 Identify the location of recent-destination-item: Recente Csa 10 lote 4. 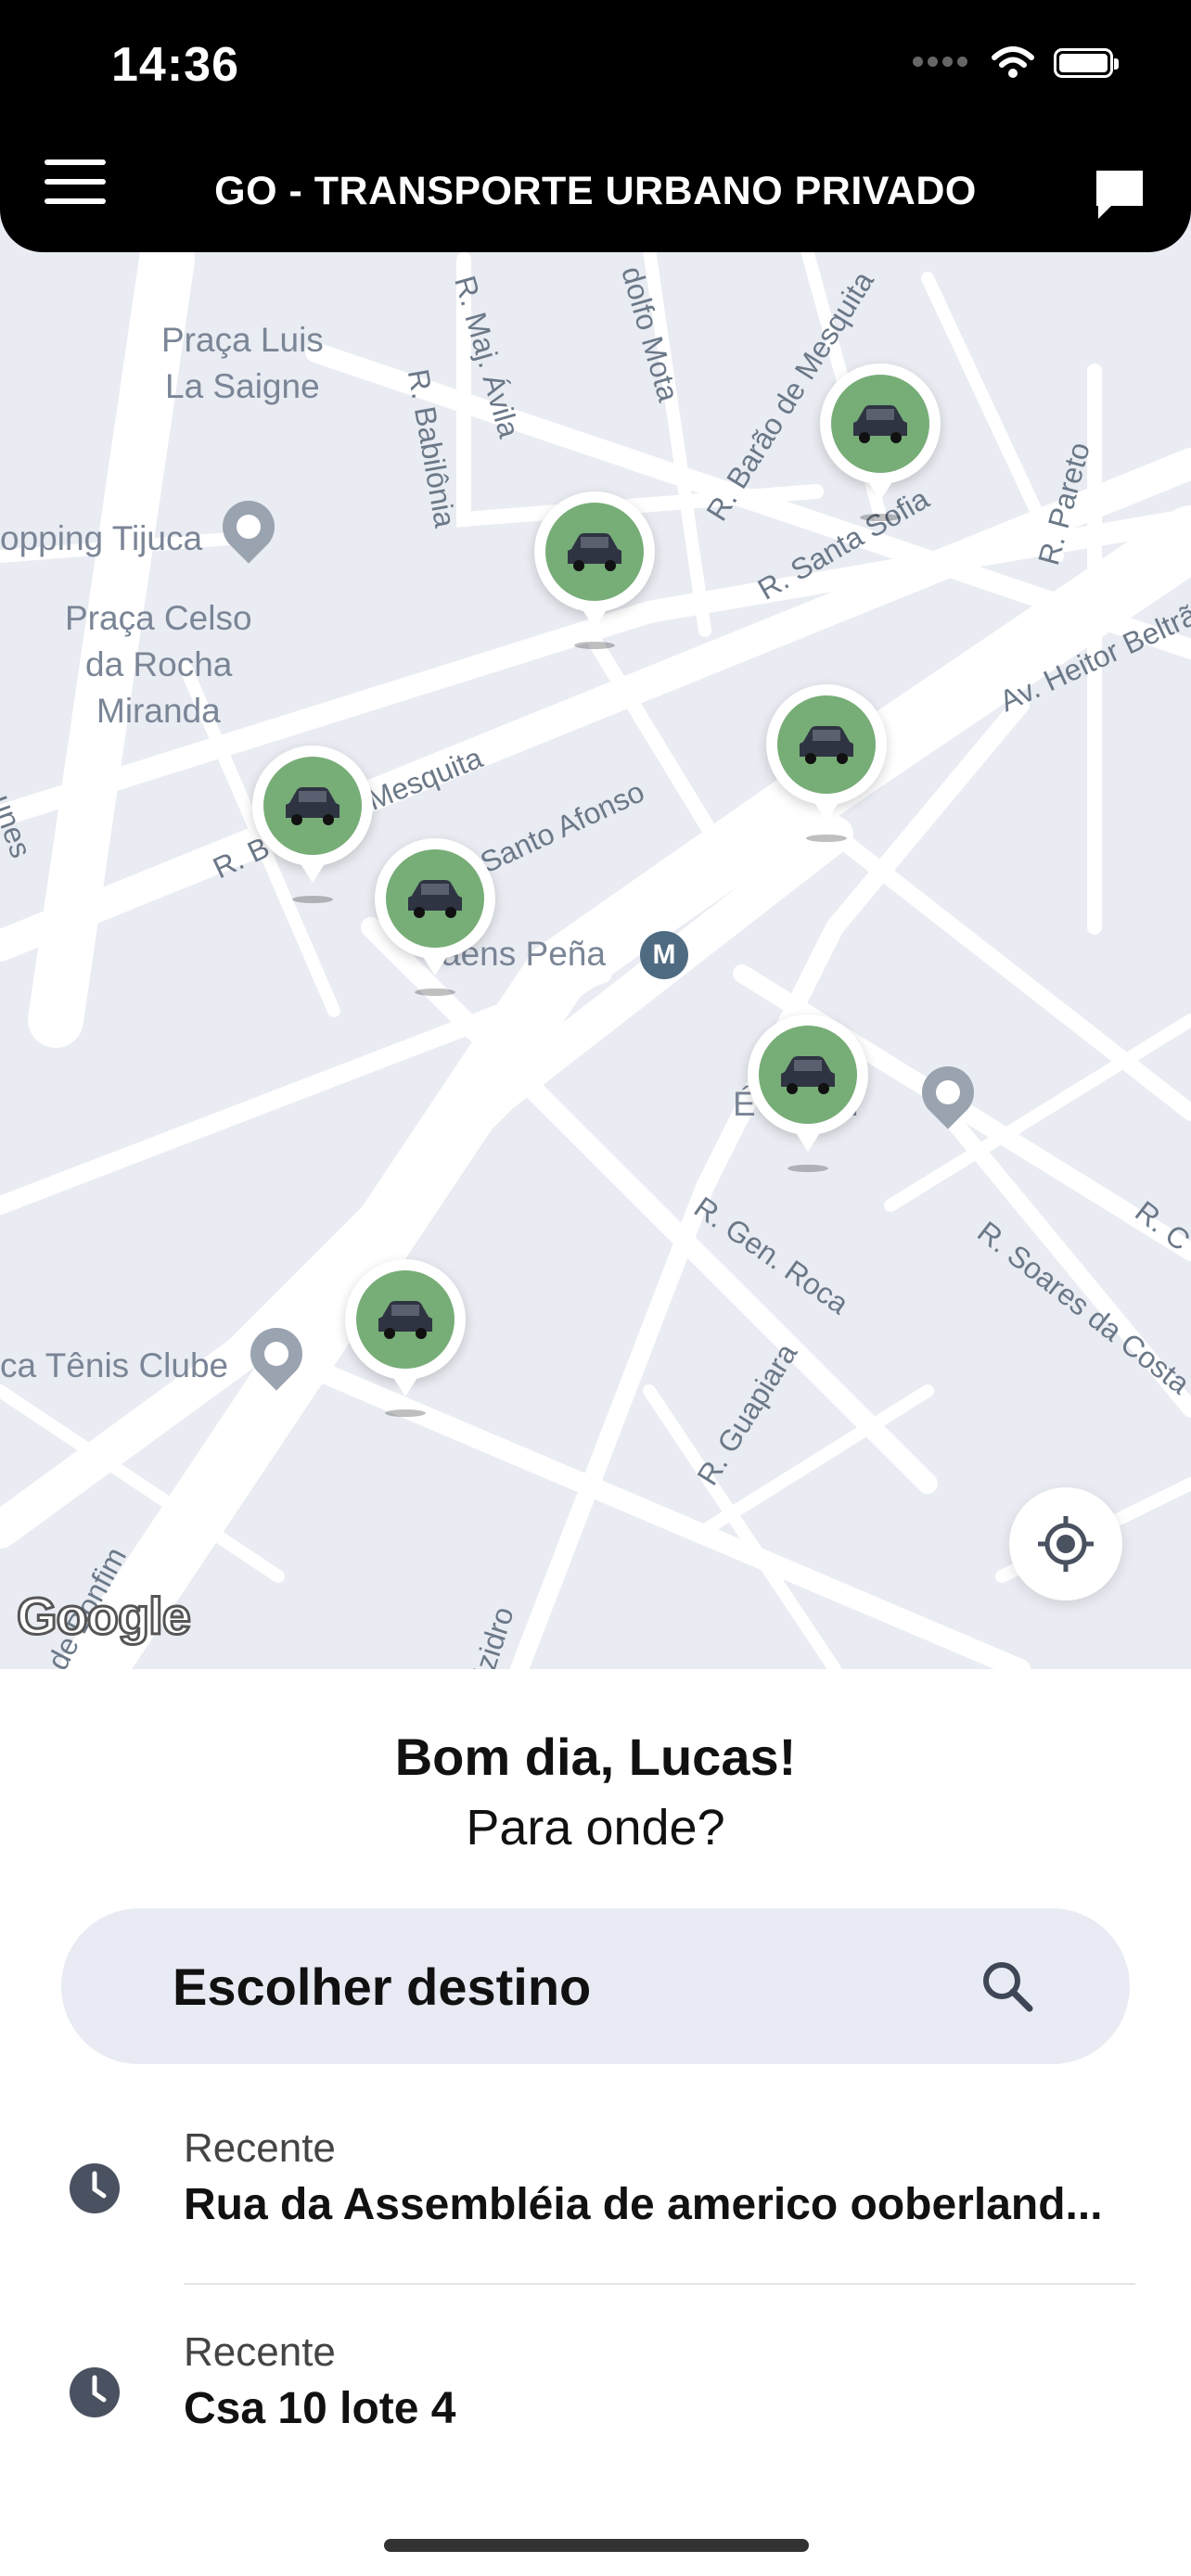
(595, 2406).